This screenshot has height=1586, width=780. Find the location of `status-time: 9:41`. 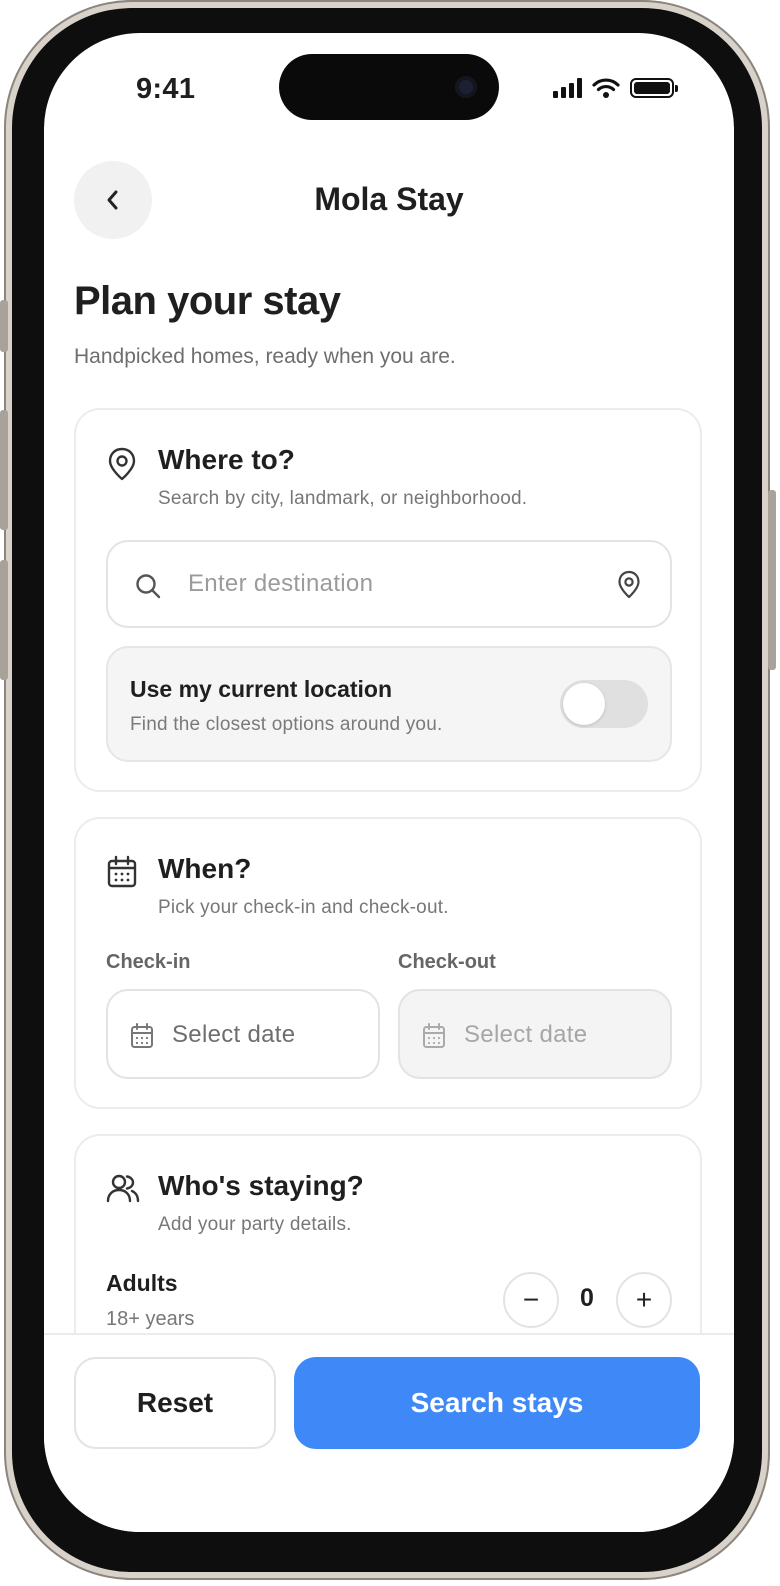

status-time: 9:41 is located at coordinates (166, 89).